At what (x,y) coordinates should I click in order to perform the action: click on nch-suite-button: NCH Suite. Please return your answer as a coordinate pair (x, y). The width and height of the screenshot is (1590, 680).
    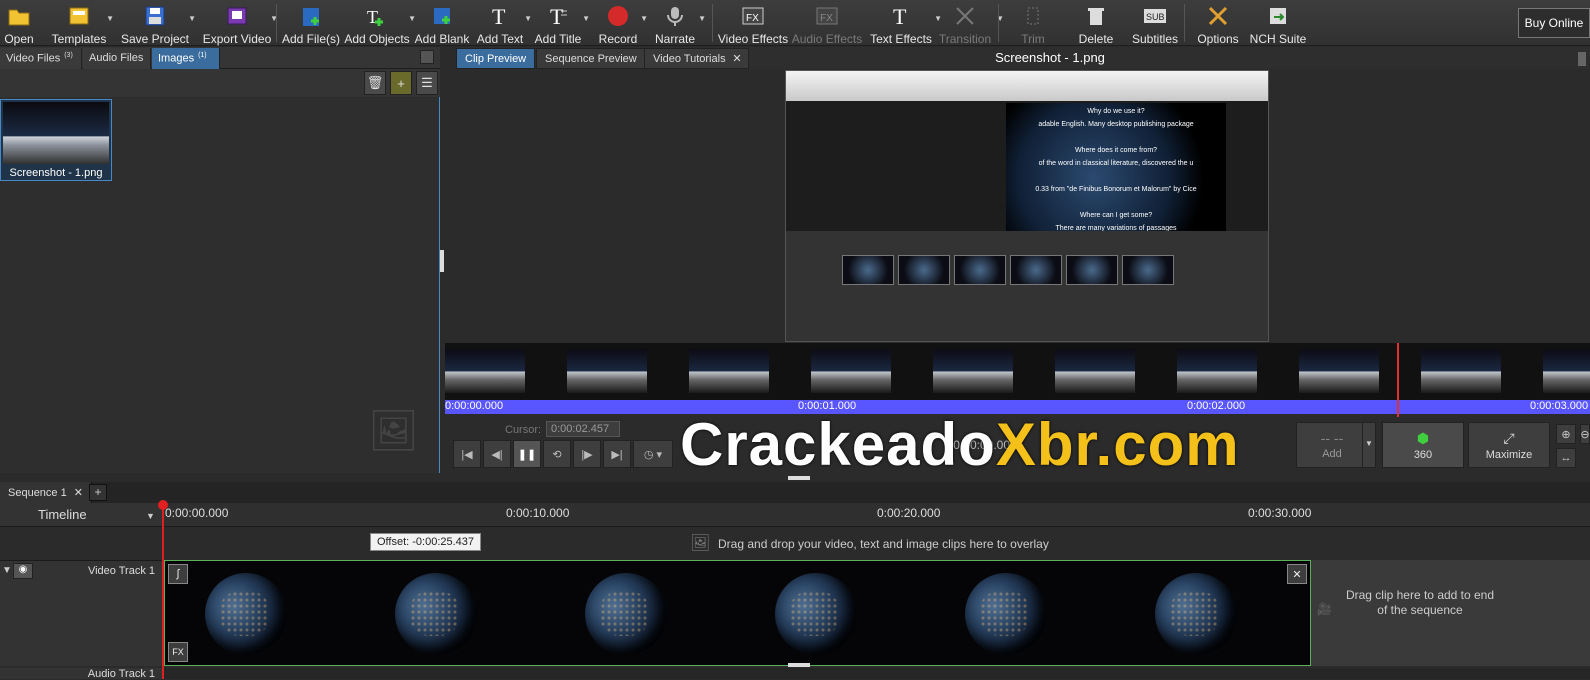
    Looking at the image, I should click on (1278, 23).